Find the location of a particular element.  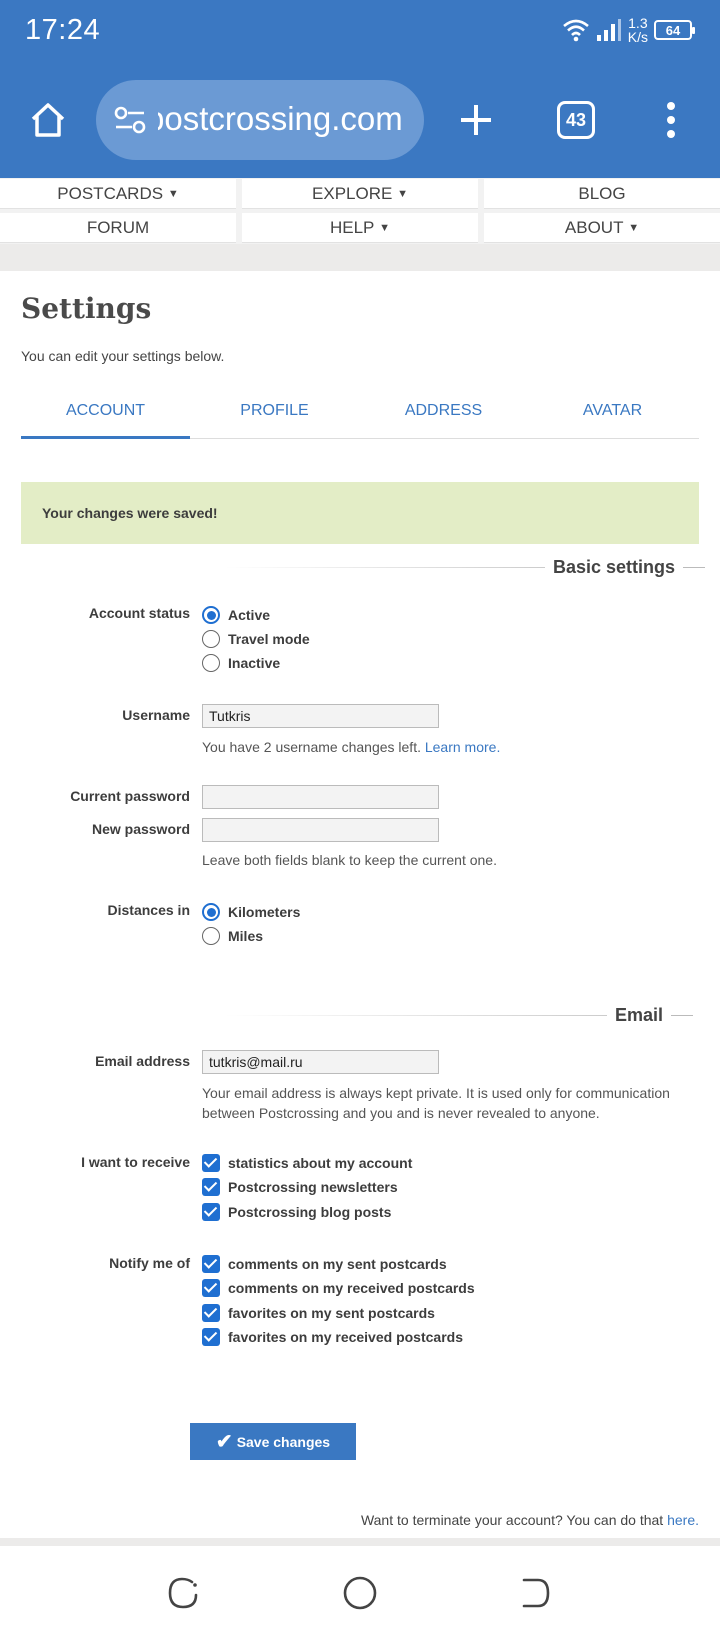

checkbox-comments-sent is located at coordinates (211, 1264).